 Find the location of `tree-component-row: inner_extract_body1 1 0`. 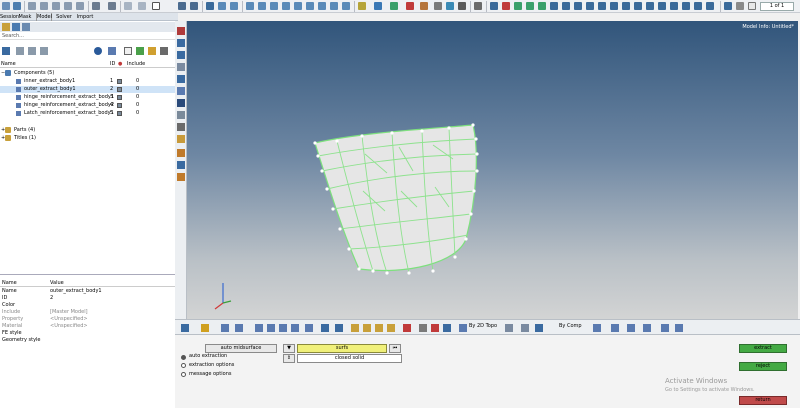

tree-component-row: inner_extract_body1 1 0 is located at coordinates (89, 81).